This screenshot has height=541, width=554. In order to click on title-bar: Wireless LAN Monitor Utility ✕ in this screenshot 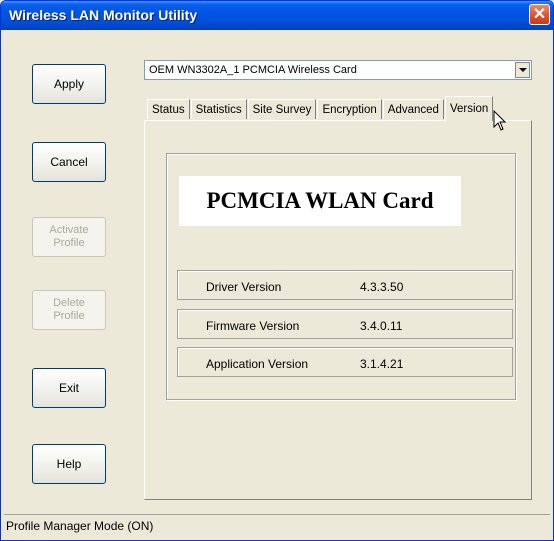, I will do `click(277, 15)`.